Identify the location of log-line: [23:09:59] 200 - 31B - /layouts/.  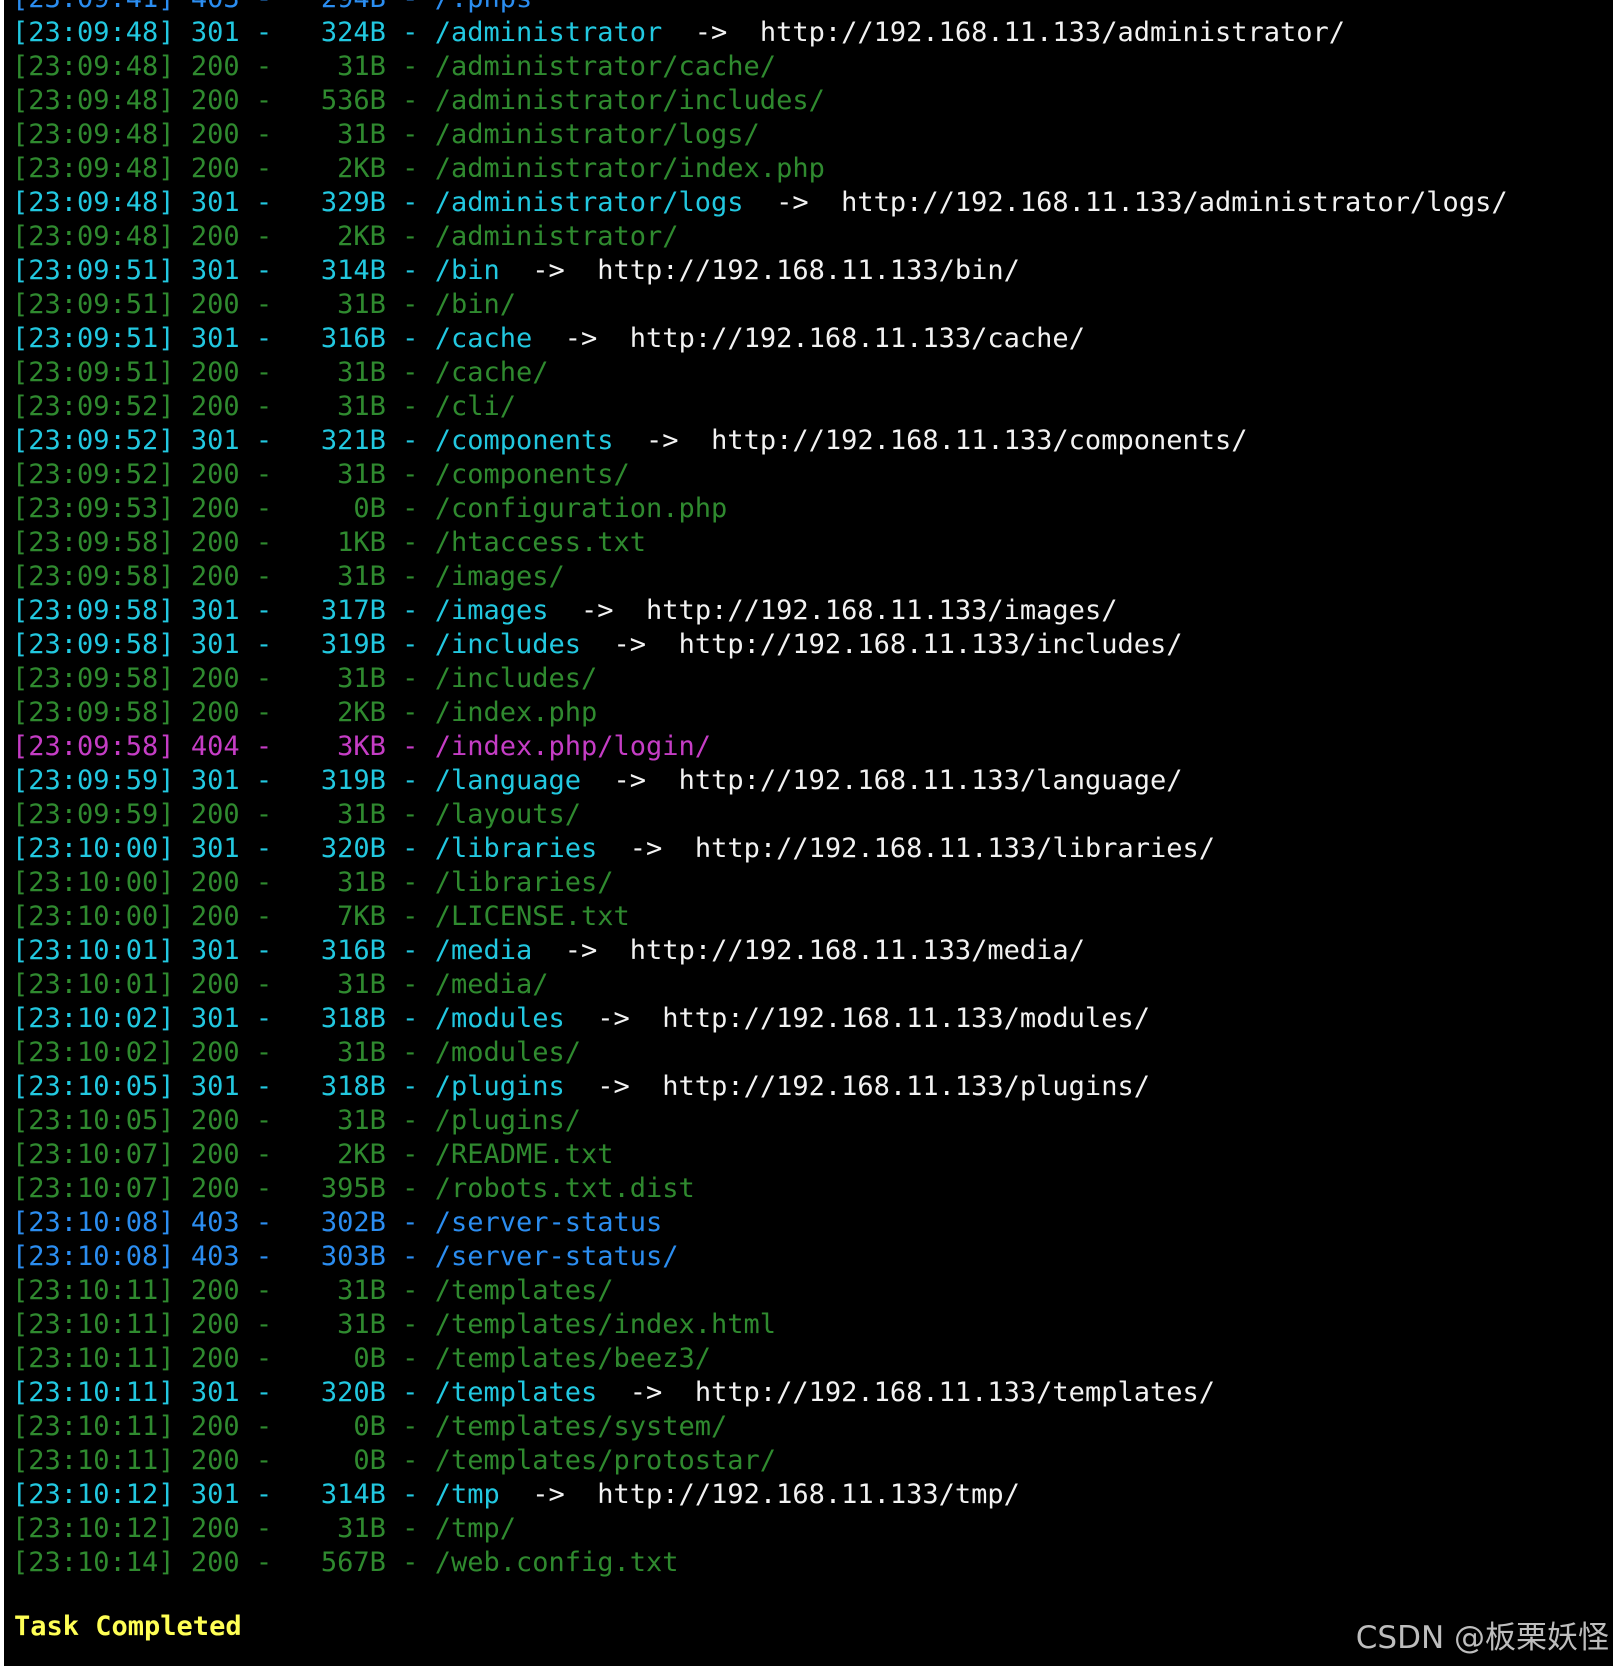
(297, 814).